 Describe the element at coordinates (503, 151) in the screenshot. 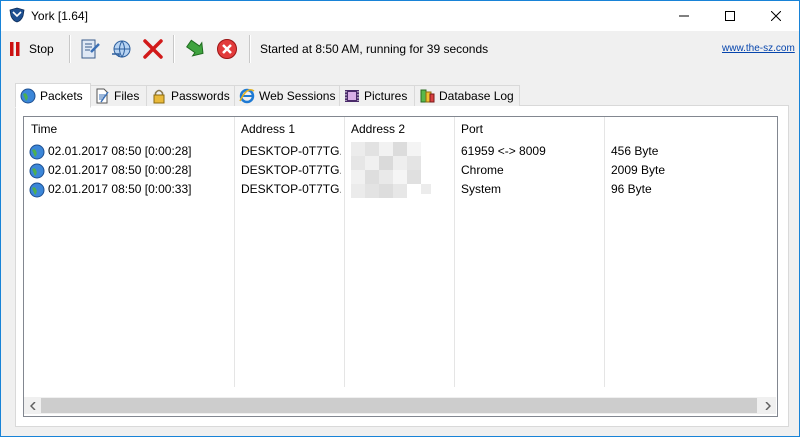

I see `cell-port: 61959 <-> 8009` at that location.